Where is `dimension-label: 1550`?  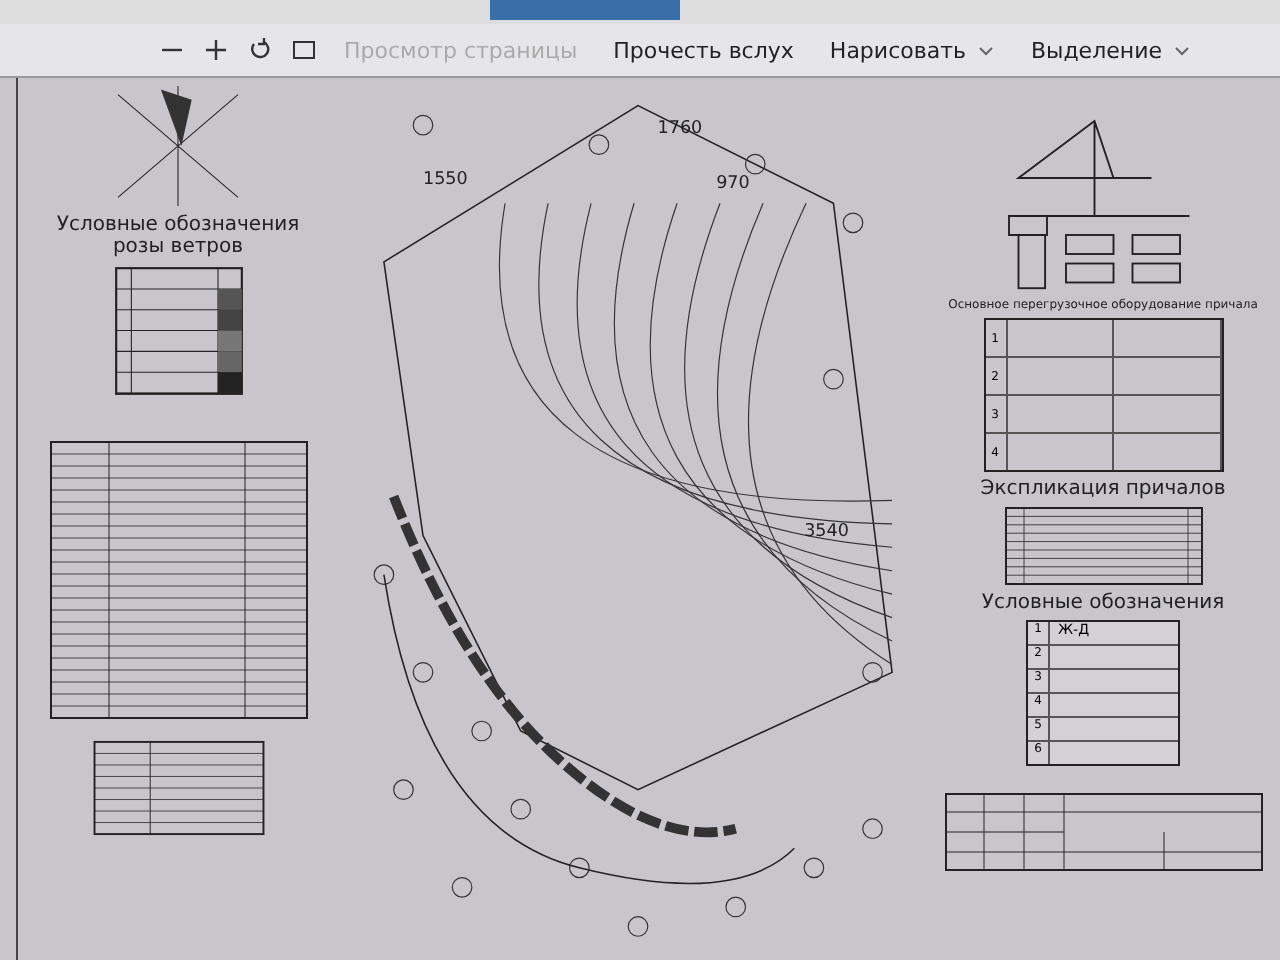 dimension-label: 1550 is located at coordinates (445, 179).